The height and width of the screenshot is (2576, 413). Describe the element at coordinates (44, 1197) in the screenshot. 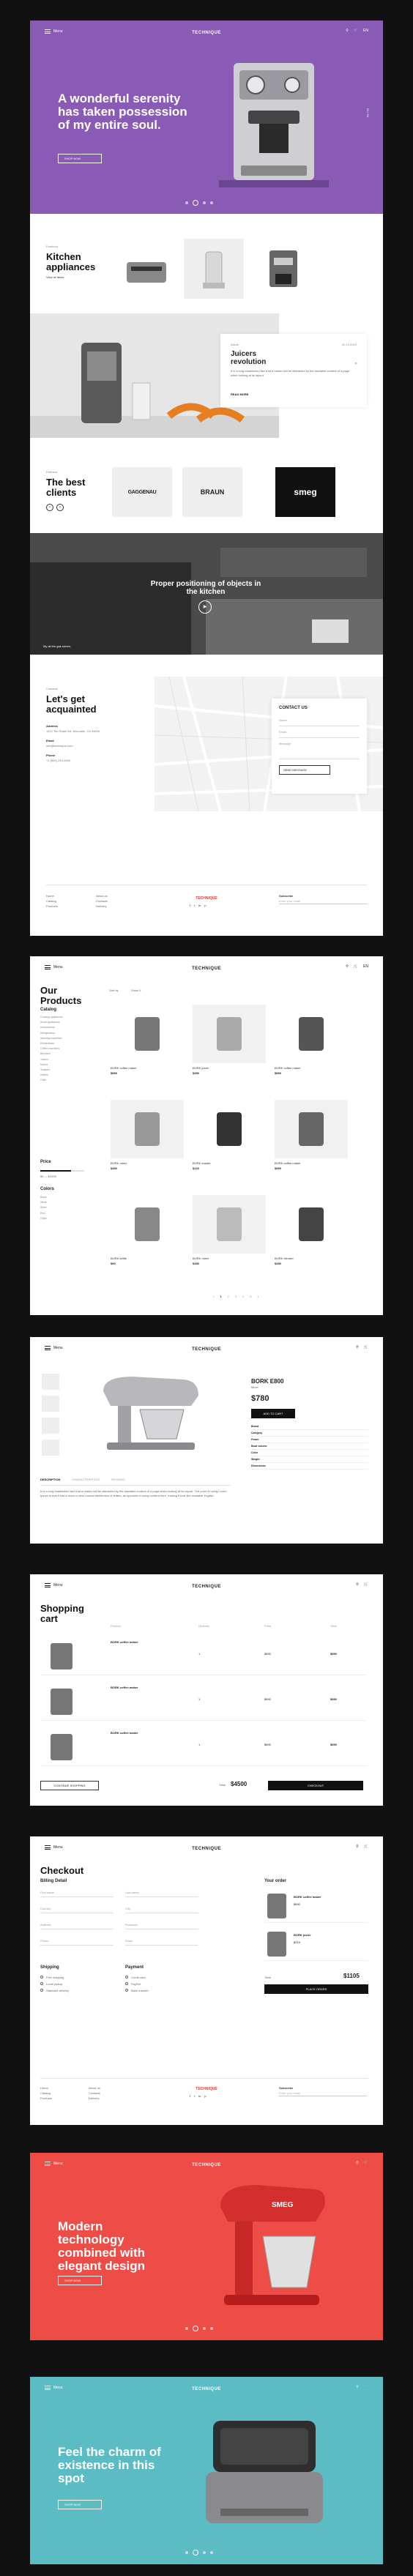

I see `color-option: Black` at that location.